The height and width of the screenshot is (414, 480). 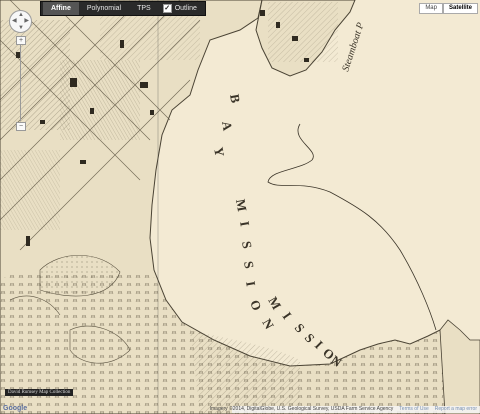 I want to click on report-map-error-link: Report a map error, so click(x=456, y=409).